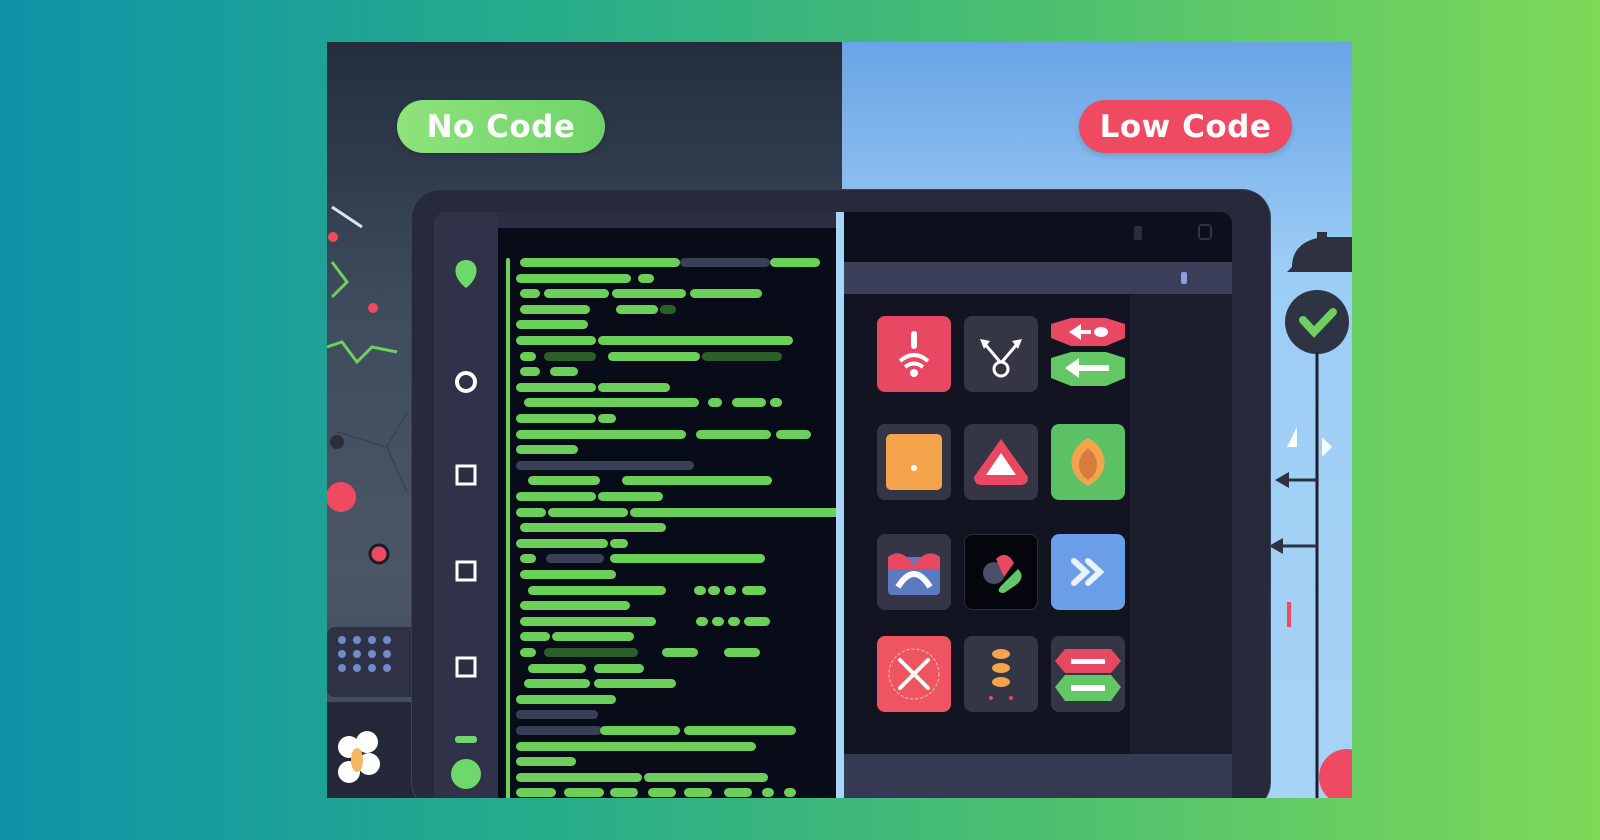  I want to click on warning-tile, so click(1001, 462).